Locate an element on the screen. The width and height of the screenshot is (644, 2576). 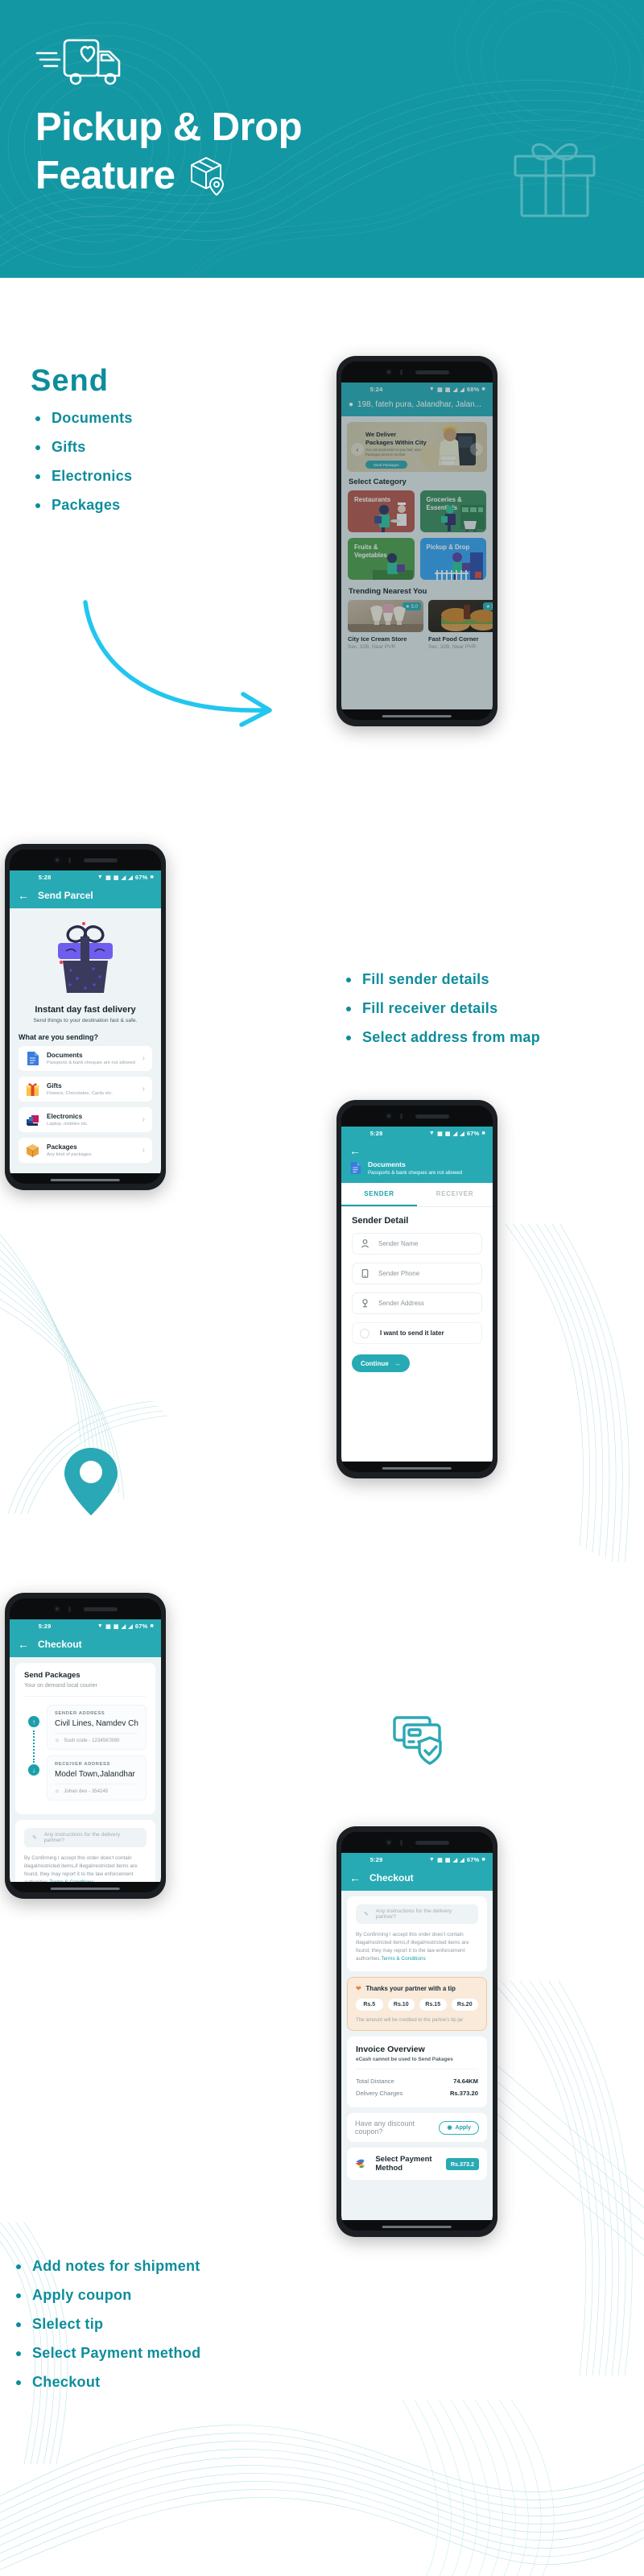
category-restaurants: Restaurants is located at coordinates (381, 511).